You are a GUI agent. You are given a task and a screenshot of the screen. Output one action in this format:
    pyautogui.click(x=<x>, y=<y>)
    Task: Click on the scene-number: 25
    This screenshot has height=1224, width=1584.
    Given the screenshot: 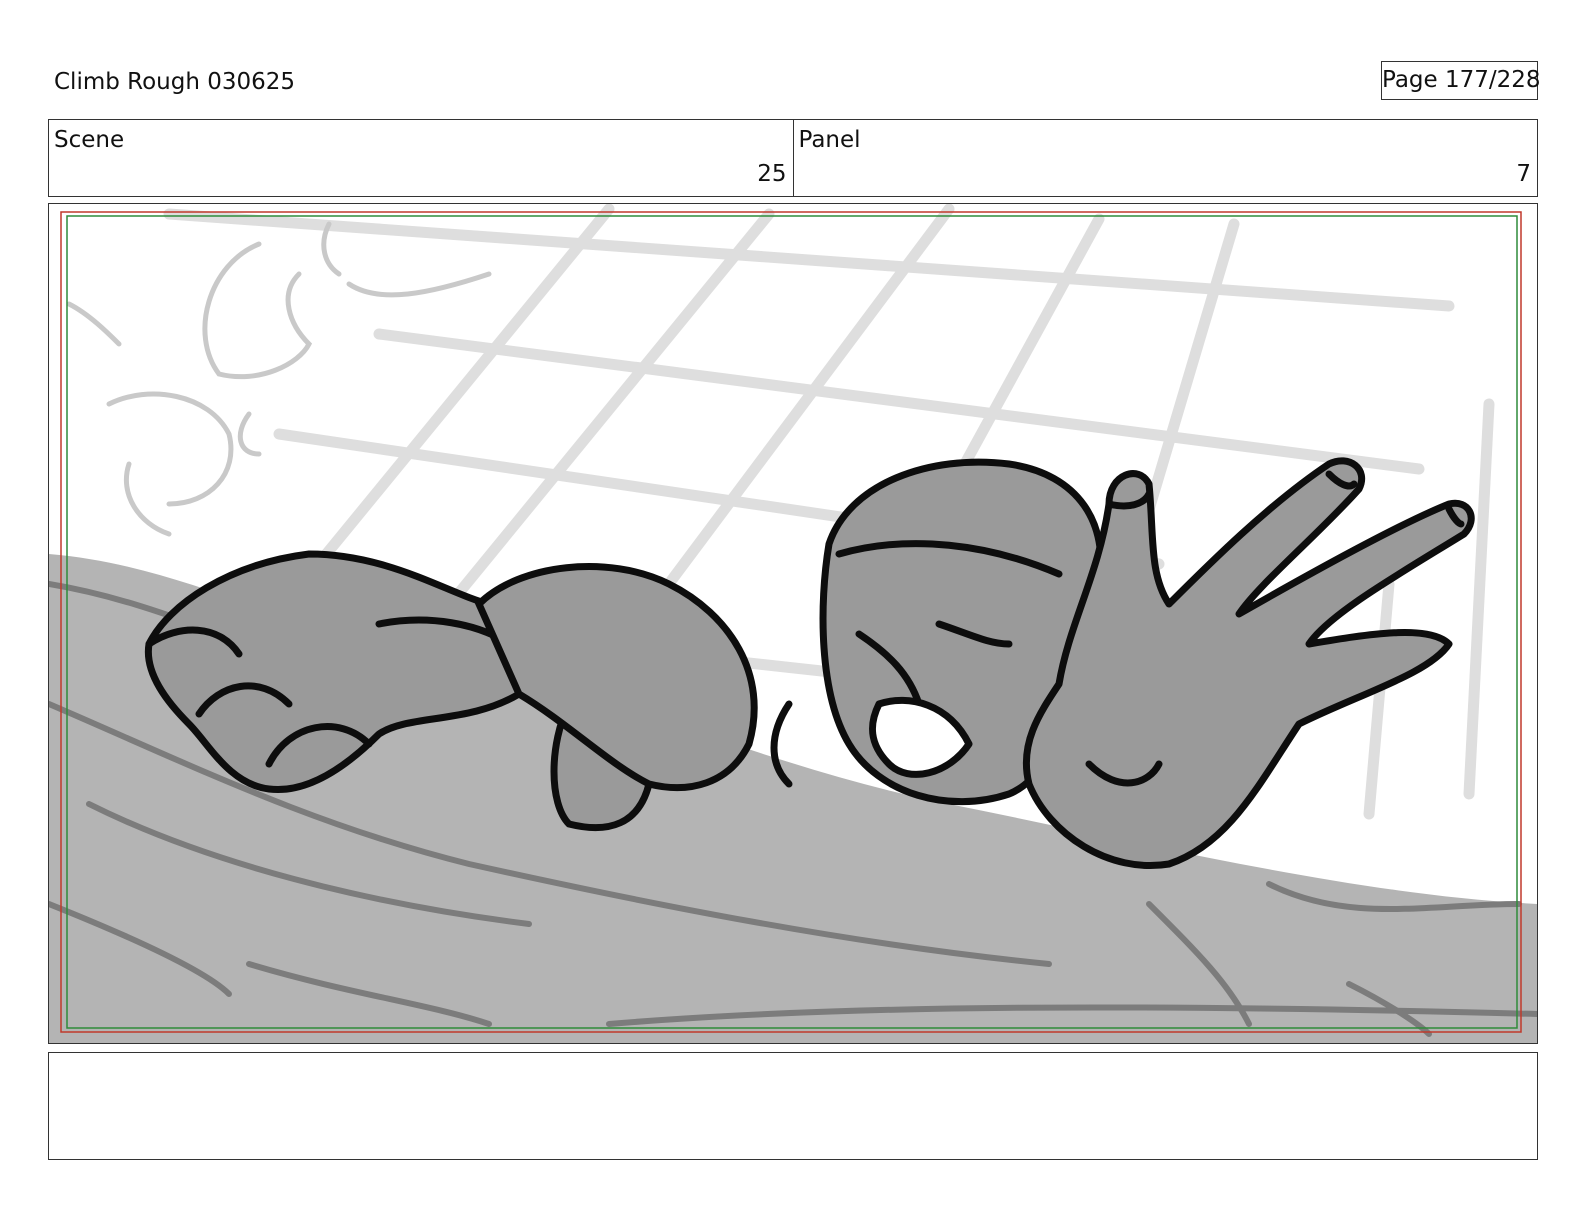 What is the action you would take?
    pyautogui.click(x=772, y=174)
    